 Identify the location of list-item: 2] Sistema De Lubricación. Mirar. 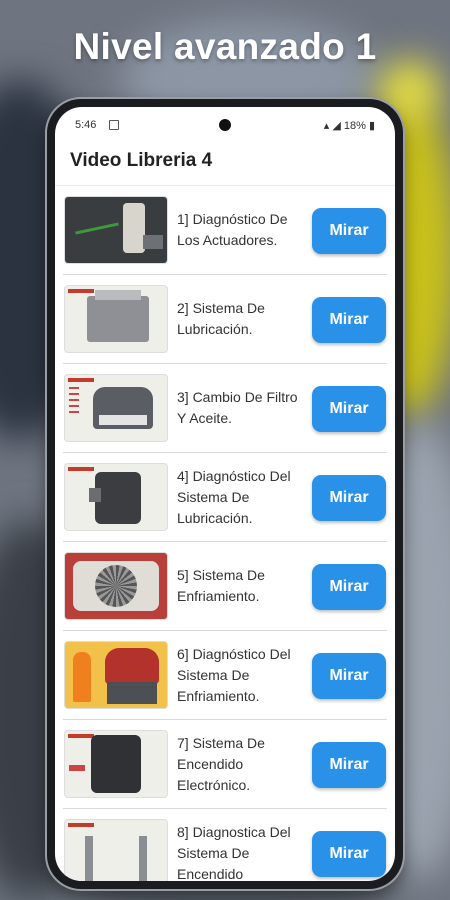
(225, 319).